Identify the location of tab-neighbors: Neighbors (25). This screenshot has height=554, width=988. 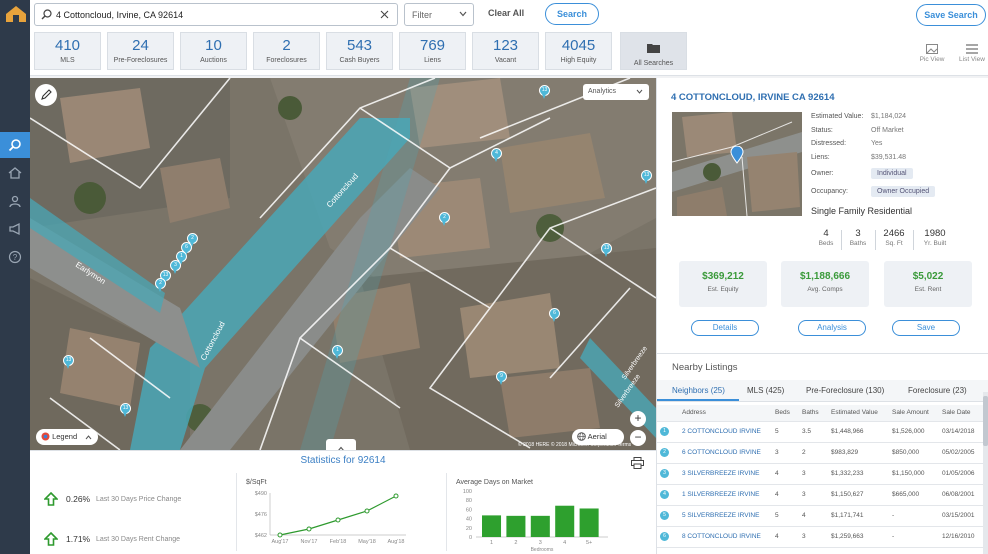
(698, 390).